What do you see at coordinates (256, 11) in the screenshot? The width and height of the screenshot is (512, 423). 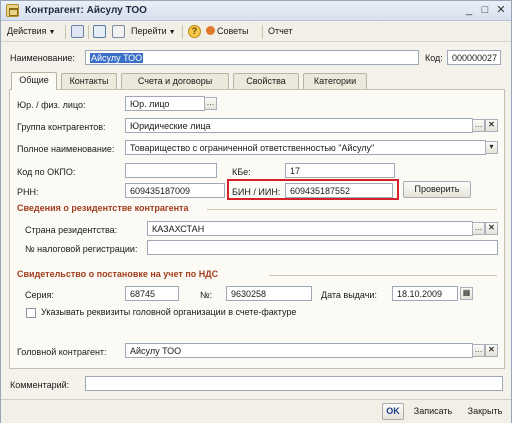 I see `title-bar: Контрагент: Айсулу ТОО _ □ ✕` at bounding box center [256, 11].